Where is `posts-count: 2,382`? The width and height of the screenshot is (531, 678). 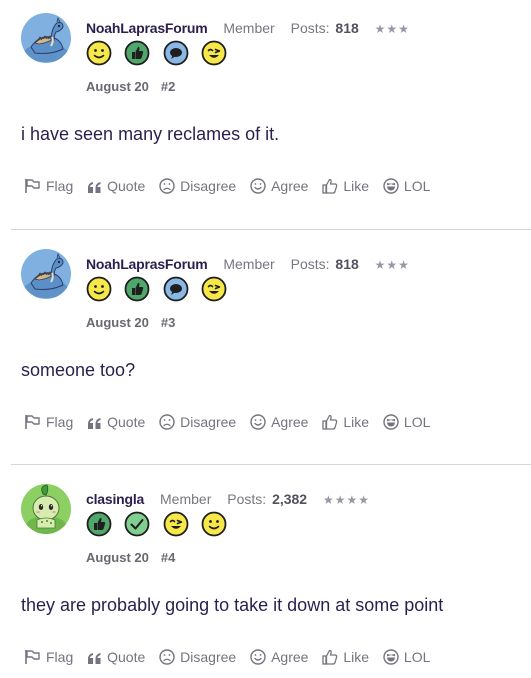
posts-count: 2,382 is located at coordinates (290, 499).